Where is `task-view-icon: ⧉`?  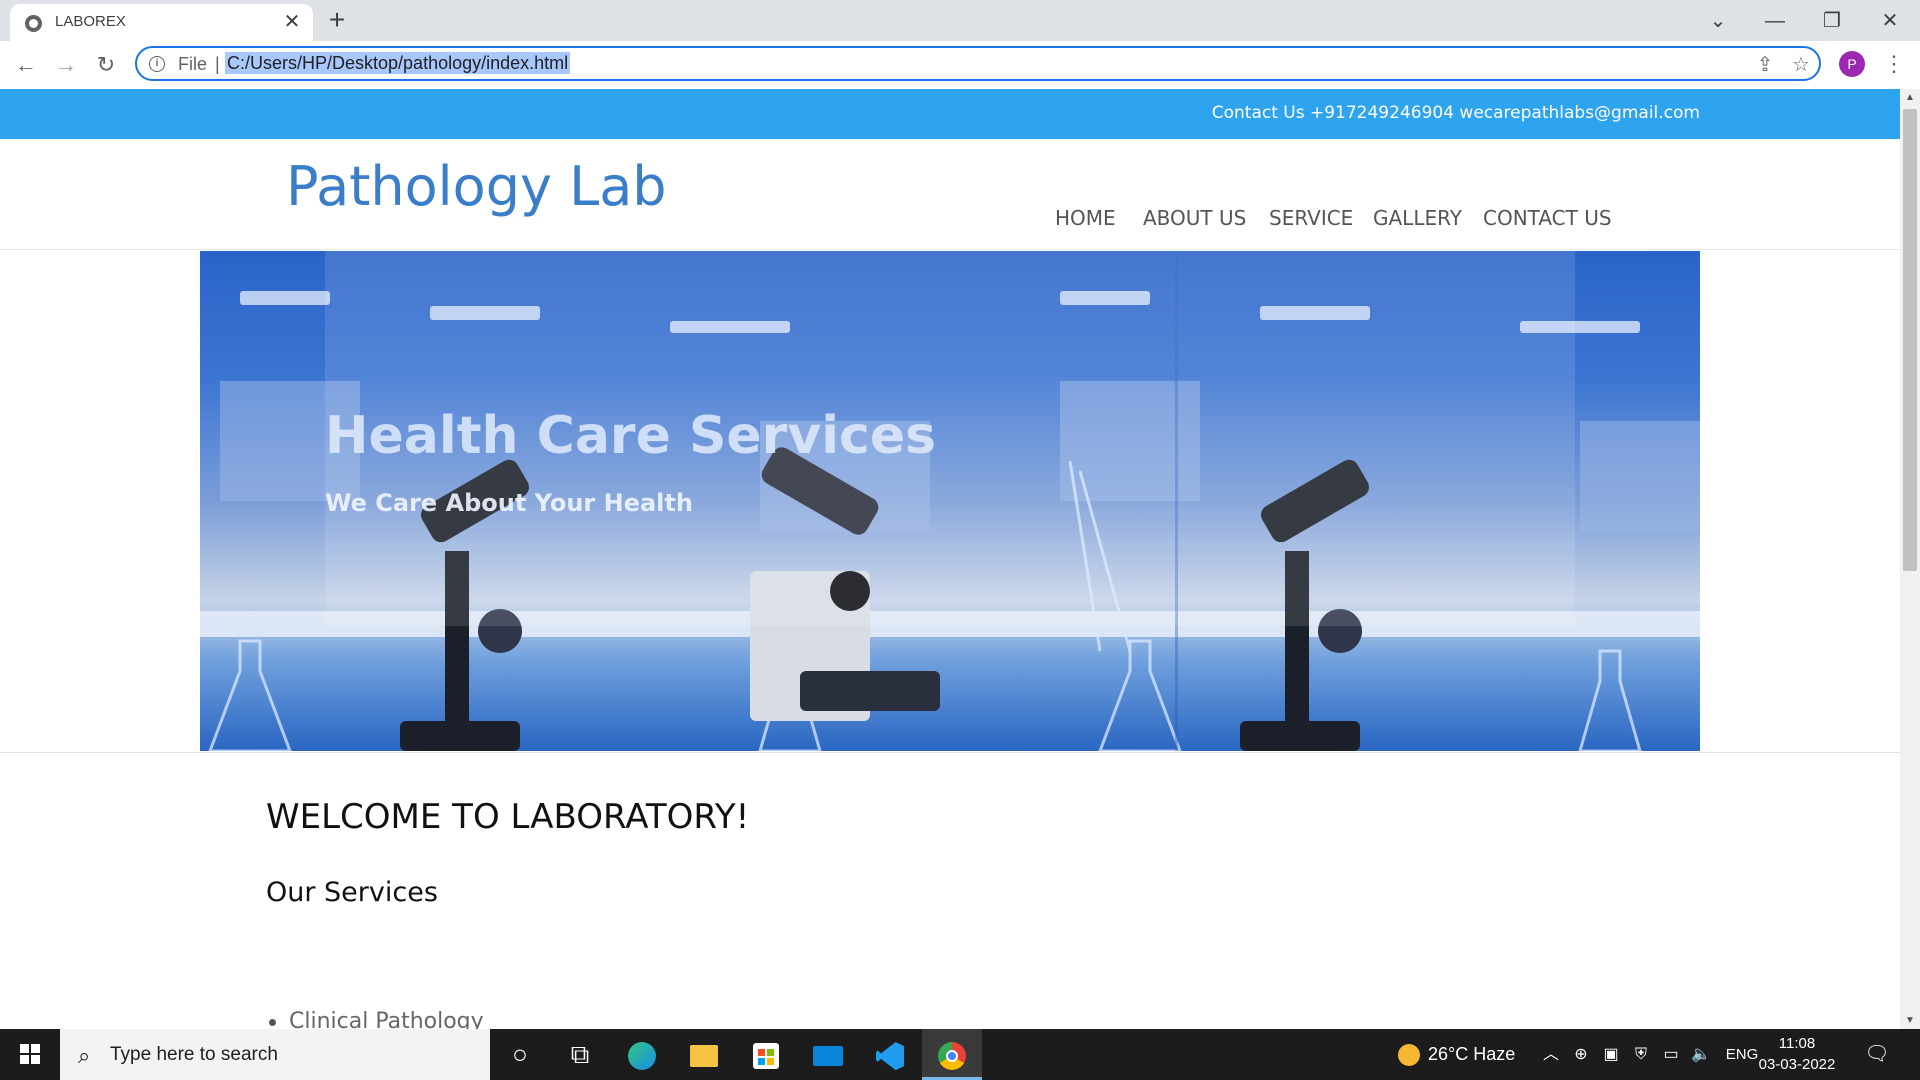
task-view-icon: ⧉ is located at coordinates (580, 1054).